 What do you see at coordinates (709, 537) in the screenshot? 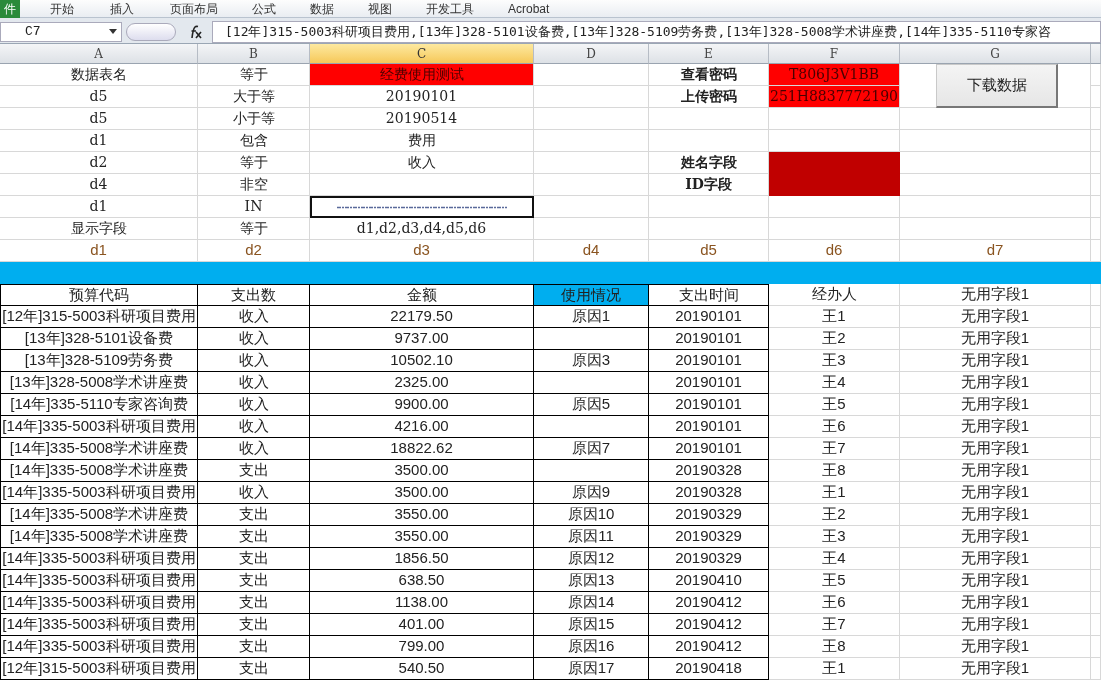
I see `table-cell: 20190329` at bounding box center [709, 537].